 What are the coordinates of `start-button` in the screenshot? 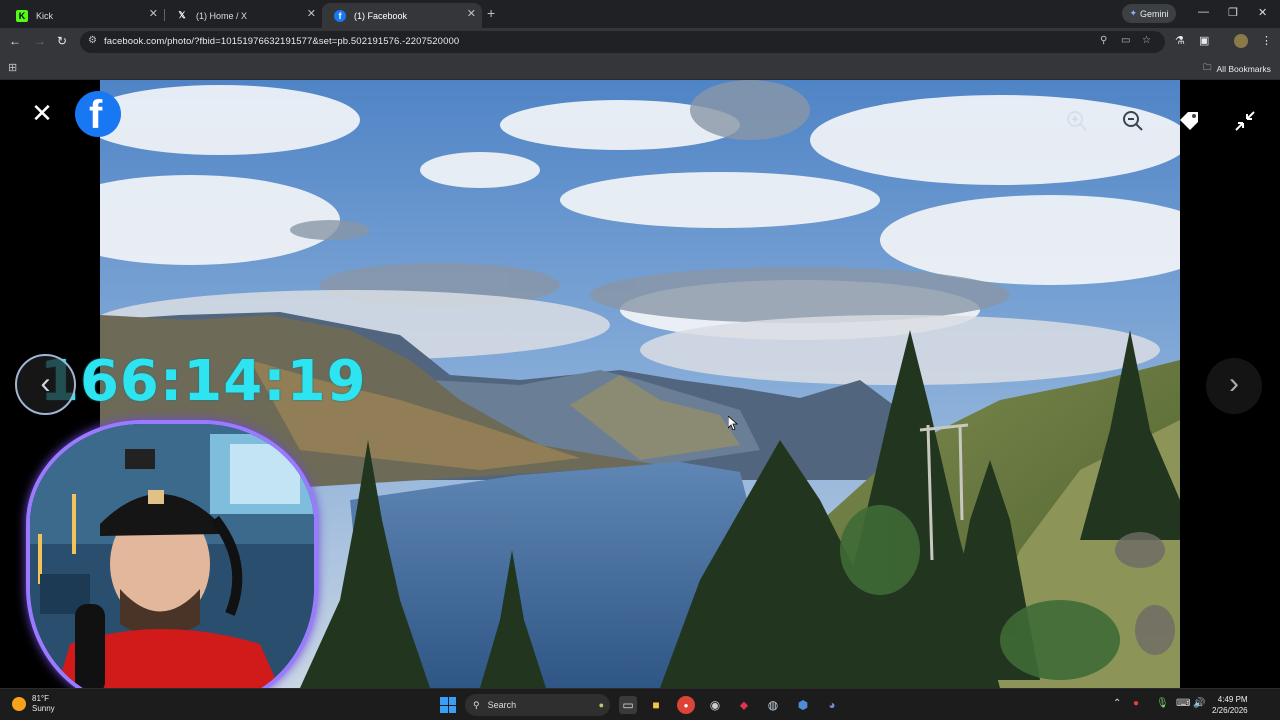 It's located at (448, 705).